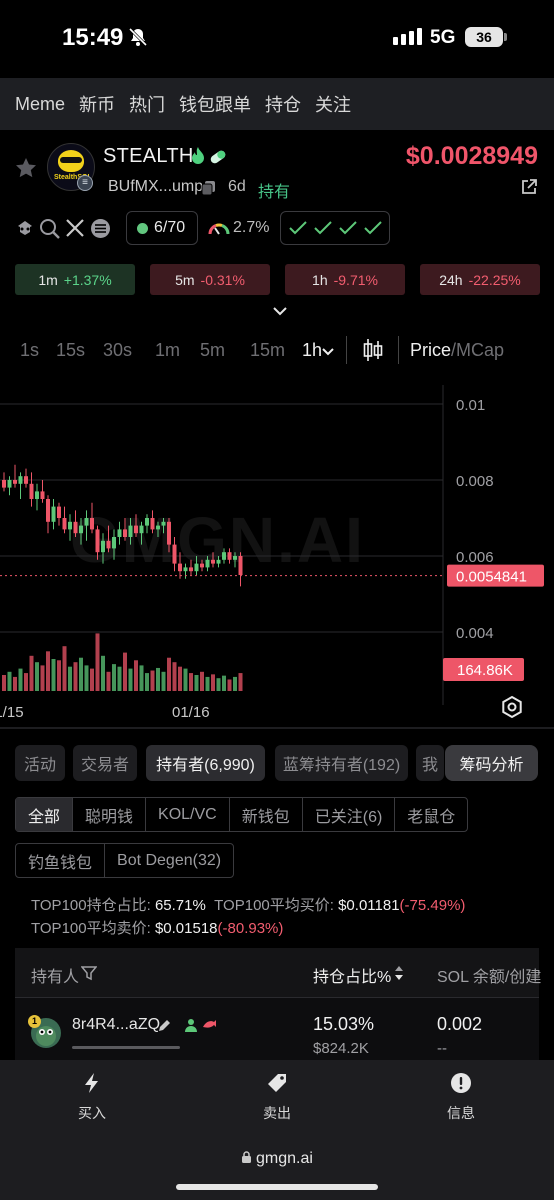  What do you see at coordinates (431, 814) in the screenshot?
I see `filter-insider: 老鼠仓` at bounding box center [431, 814].